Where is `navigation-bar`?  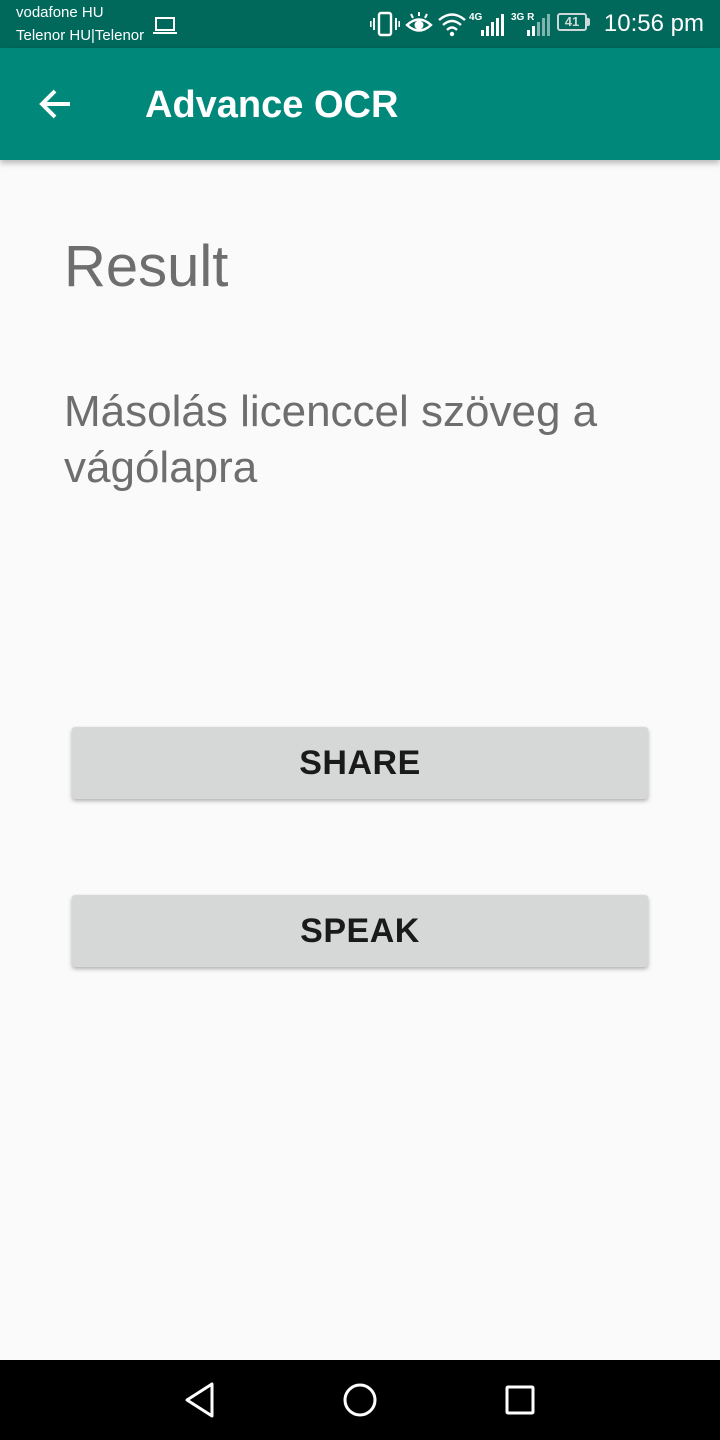 navigation-bar is located at coordinates (360, 1400).